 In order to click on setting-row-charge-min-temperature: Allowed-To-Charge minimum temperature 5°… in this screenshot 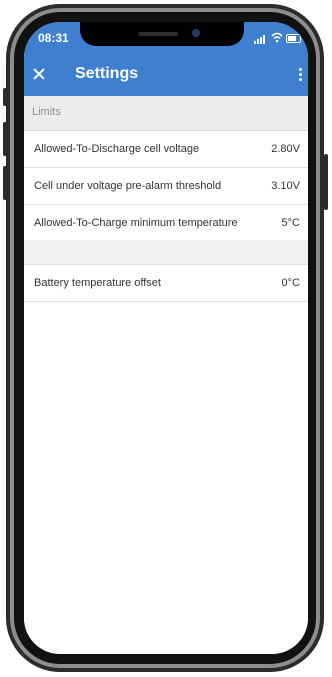, I will do `click(166, 223)`.